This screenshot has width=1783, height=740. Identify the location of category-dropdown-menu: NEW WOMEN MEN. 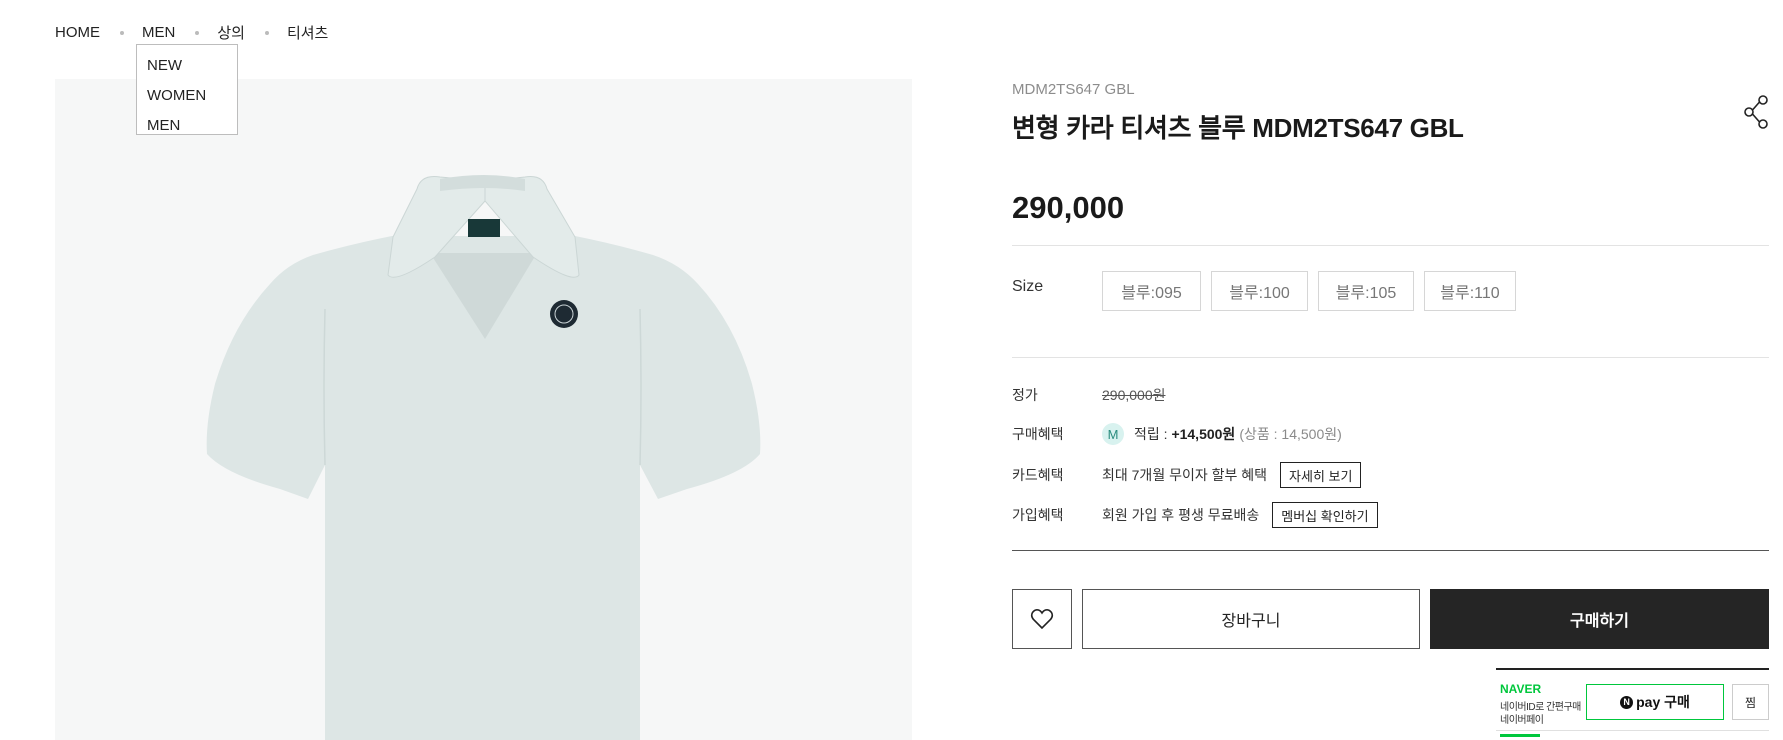
(187, 89).